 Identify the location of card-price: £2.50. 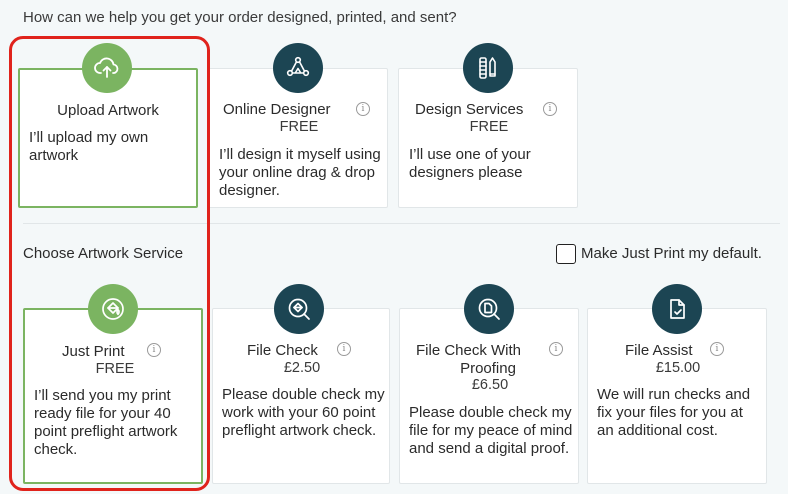
(302, 368).